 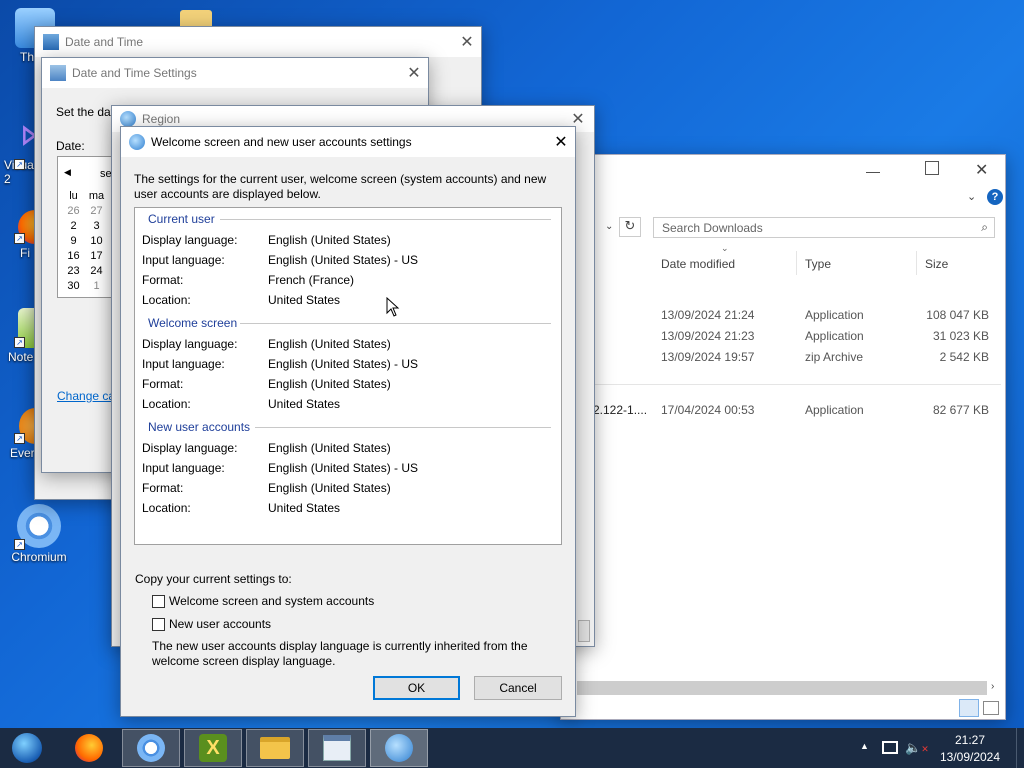 I want to click on calendar-day: 9, so click(x=73, y=241).